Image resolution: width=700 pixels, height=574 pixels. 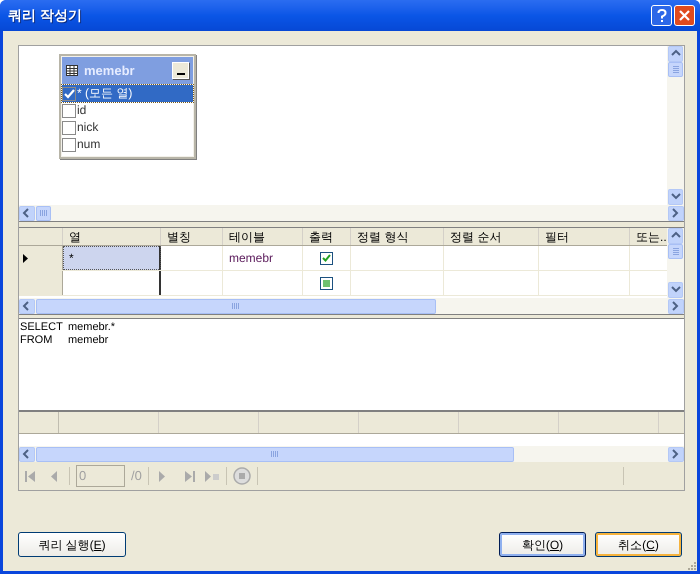 What do you see at coordinates (41, 258) in the screenshot?
I see `row-header` at bounding box center [41, 258].